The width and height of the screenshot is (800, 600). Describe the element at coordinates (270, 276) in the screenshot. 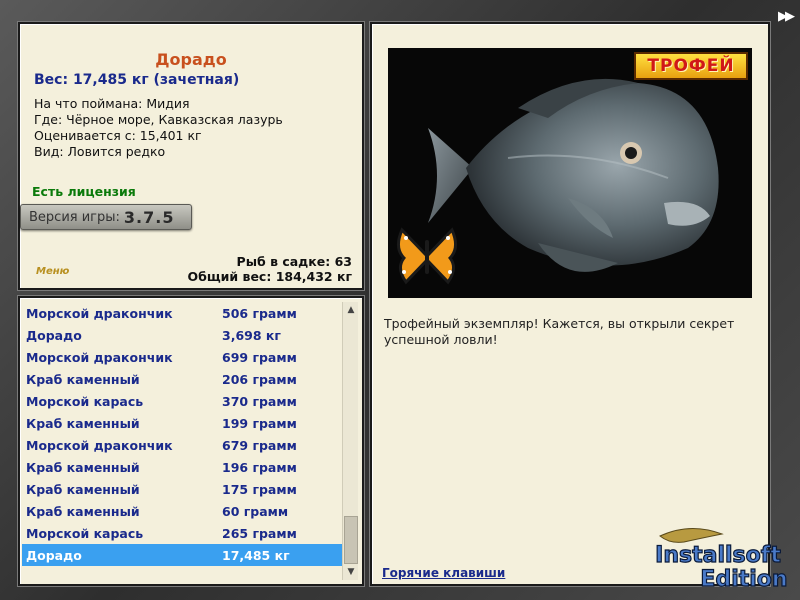

I see `total-weight: Общий вес: 184,432 кг` at that location.